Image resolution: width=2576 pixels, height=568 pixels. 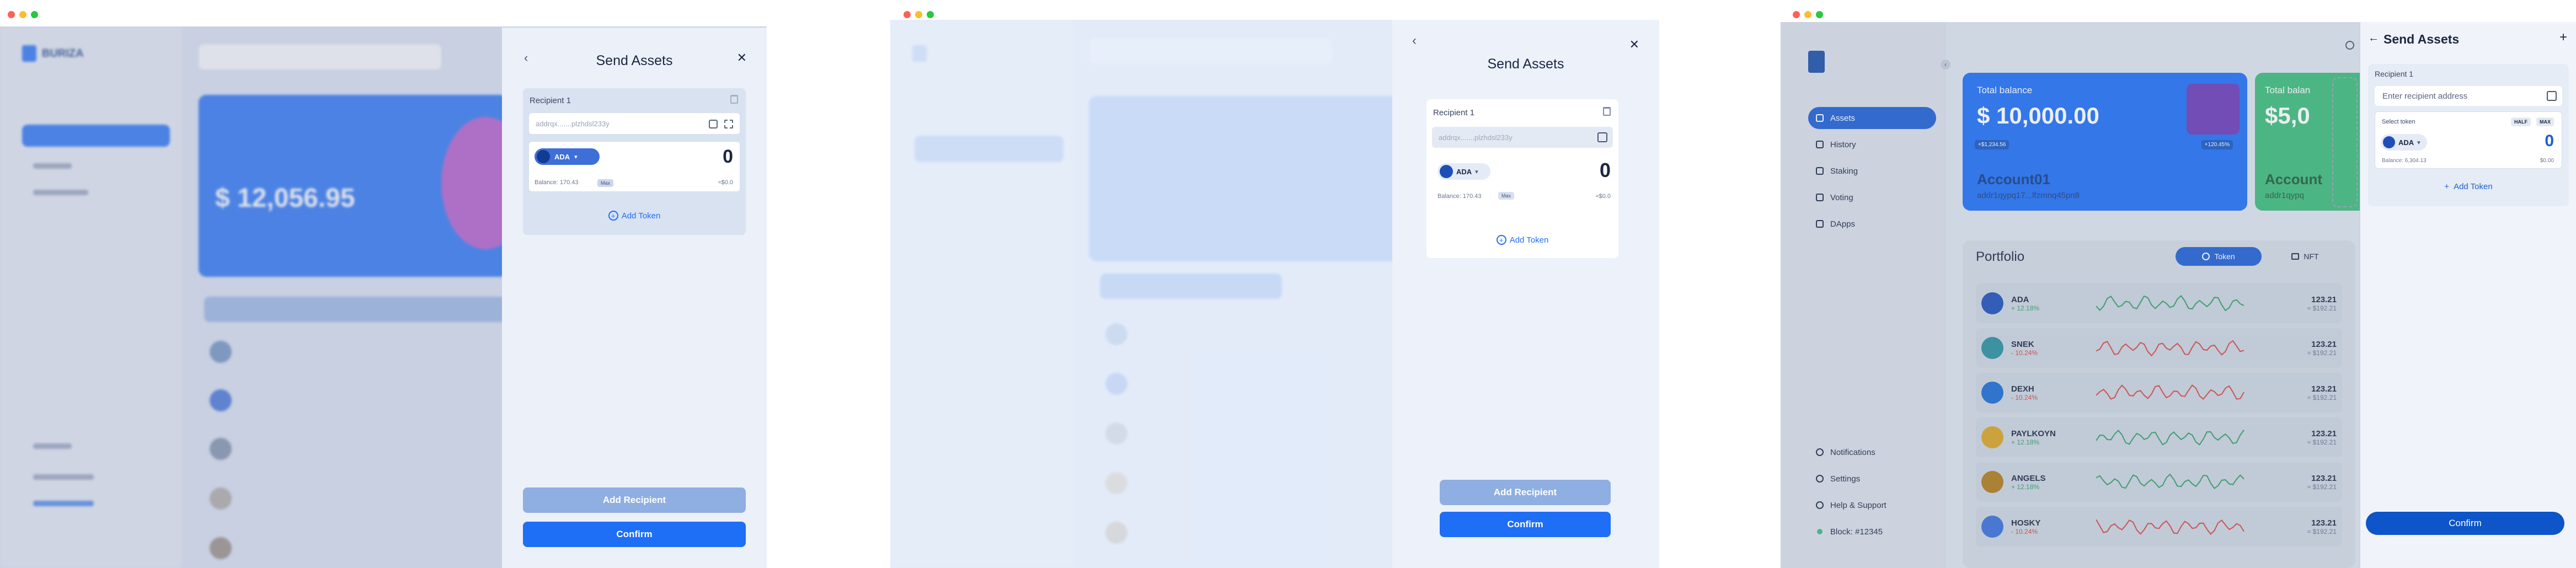 I want to click on half-button: HALF, so click(x=2521, y=121).